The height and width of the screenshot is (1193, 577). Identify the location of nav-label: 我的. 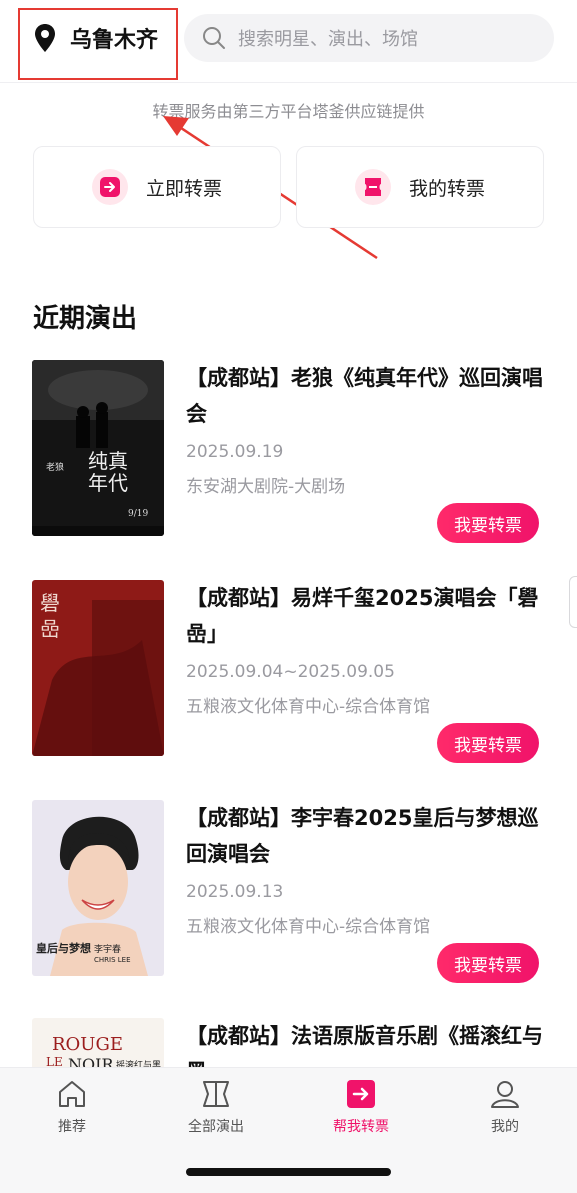
(505, 1127).